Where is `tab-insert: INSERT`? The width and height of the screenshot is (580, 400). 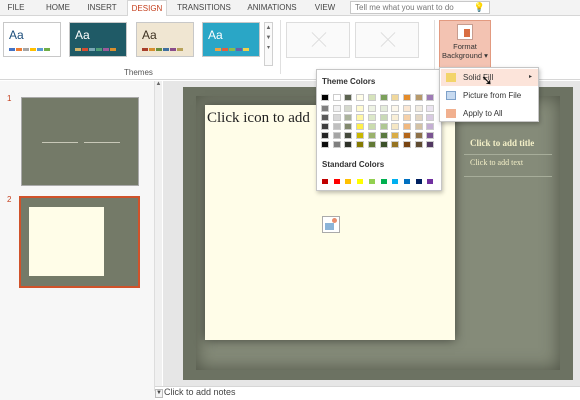
tab-insert: INSERT is located at coordinates (102, 8).